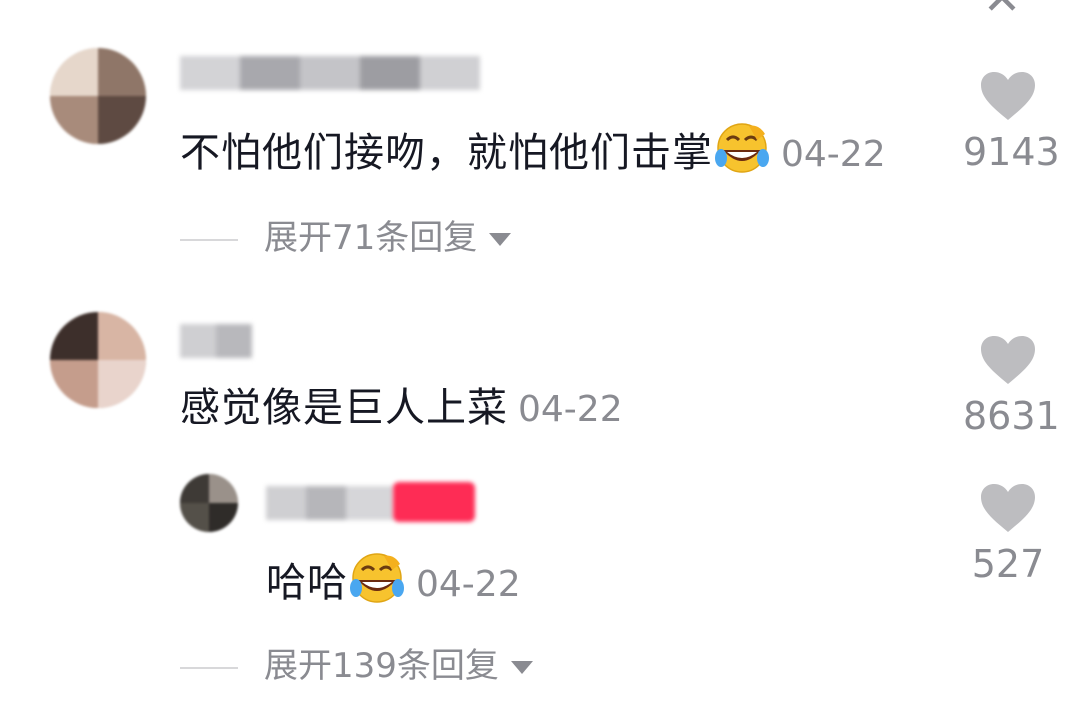 Image resolution: width=1080 pixels, height=711 pixels. What do you see at coordinates (434, 502) in the screenshot?
I see `author-badge` at bounding box center [434, 502].